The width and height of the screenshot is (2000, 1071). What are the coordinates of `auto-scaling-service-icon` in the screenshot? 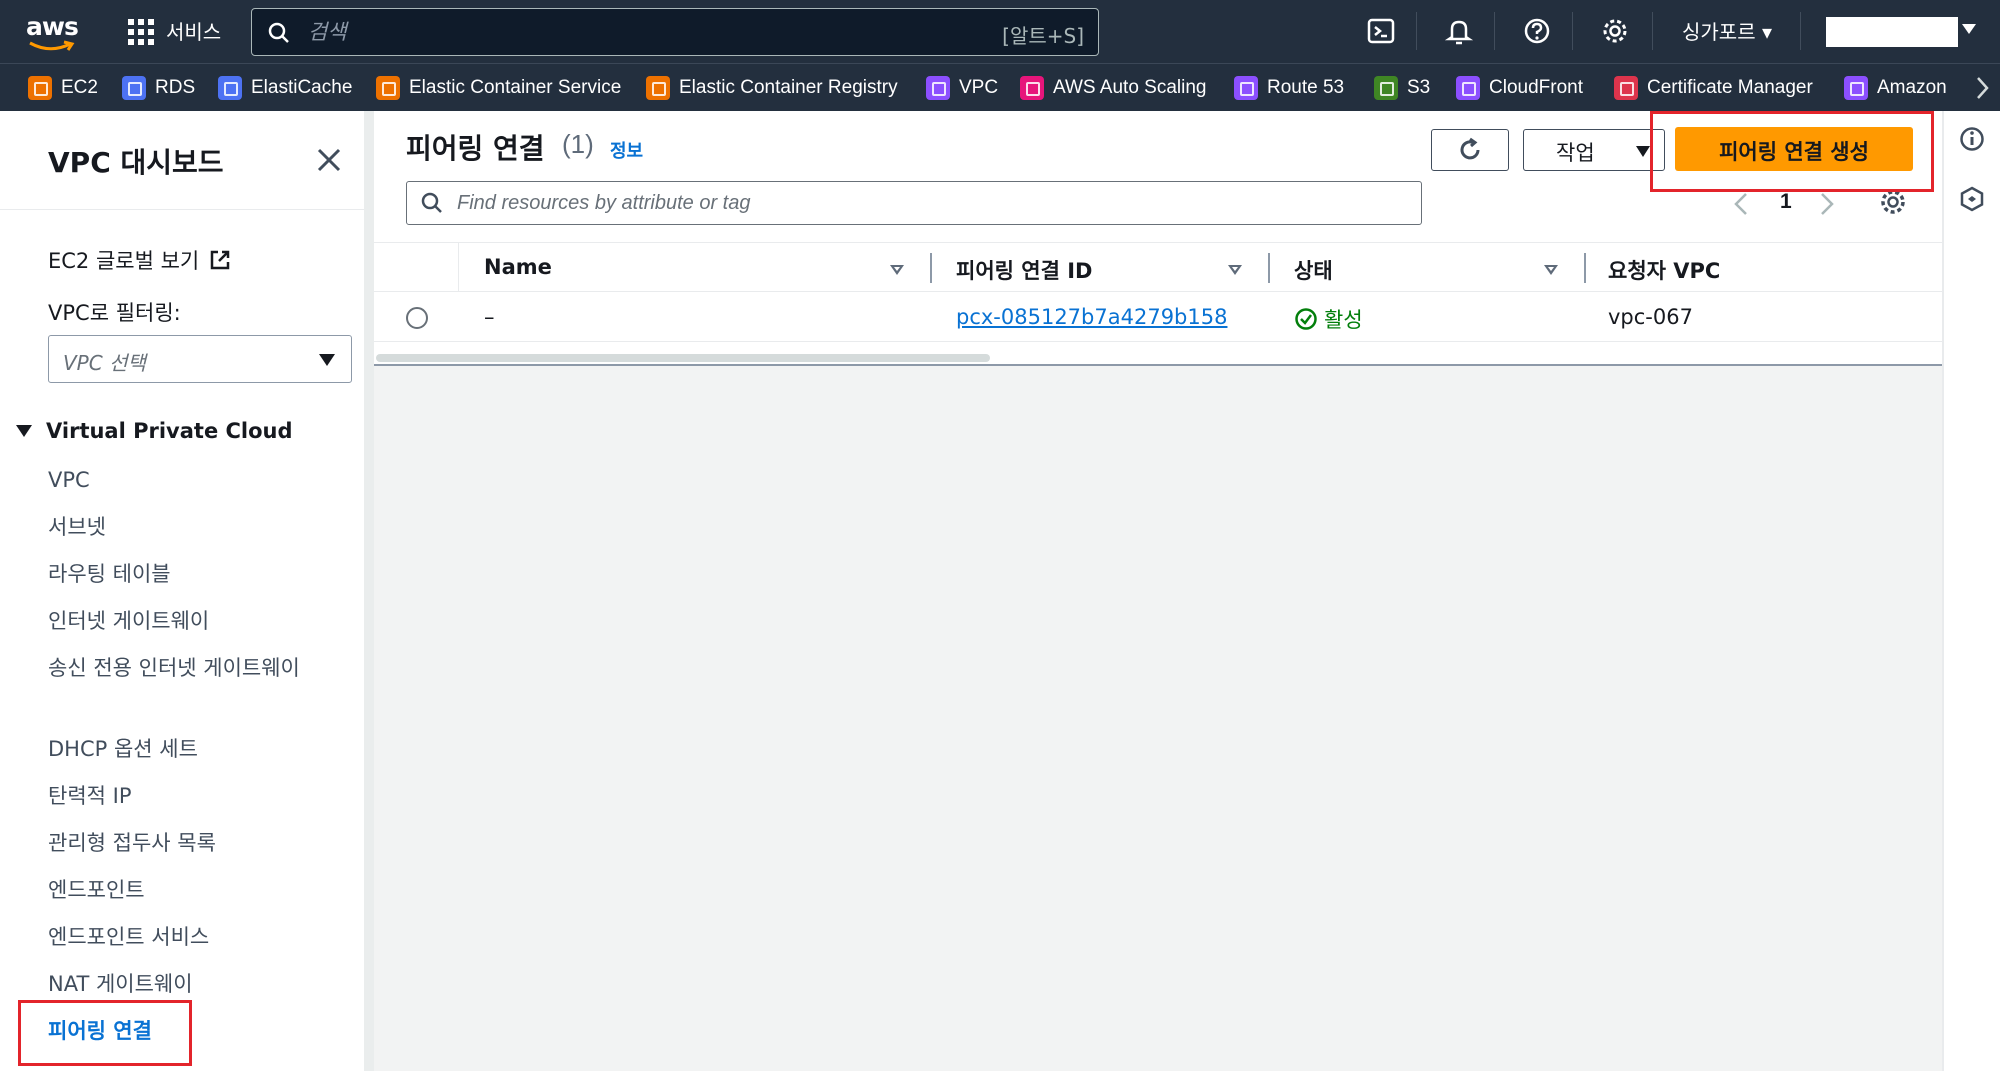 It's located at (1032, 88).